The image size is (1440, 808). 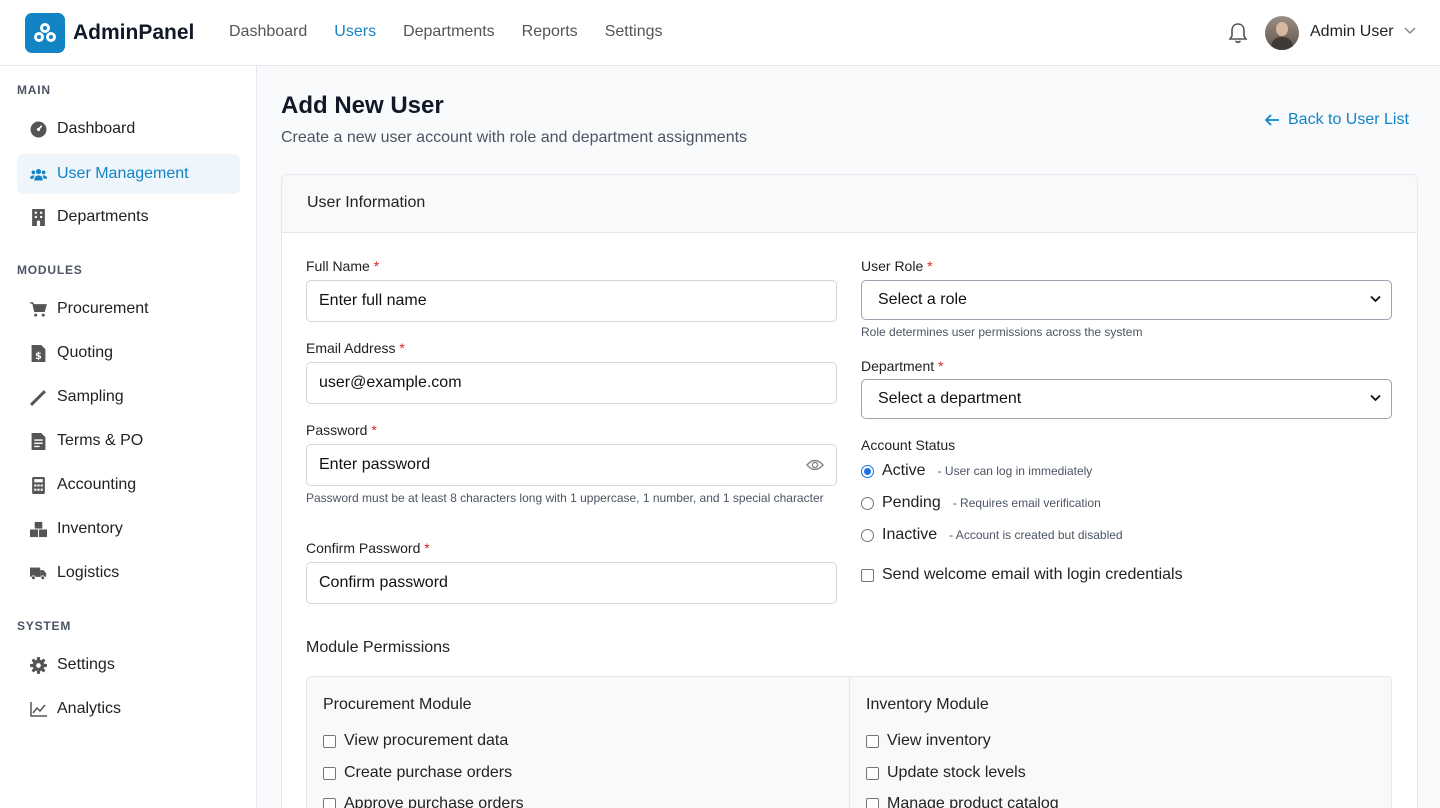 I want to click on perm-update-stock-levels: Update stock levels, so click(x=946, y=773).